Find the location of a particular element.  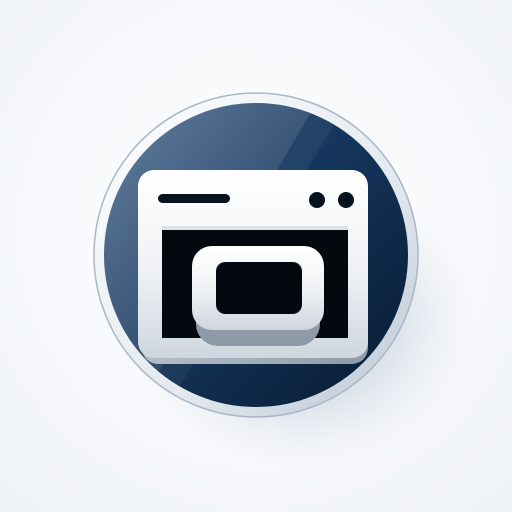

inner-window-screen is located at coordinates (259, 288).